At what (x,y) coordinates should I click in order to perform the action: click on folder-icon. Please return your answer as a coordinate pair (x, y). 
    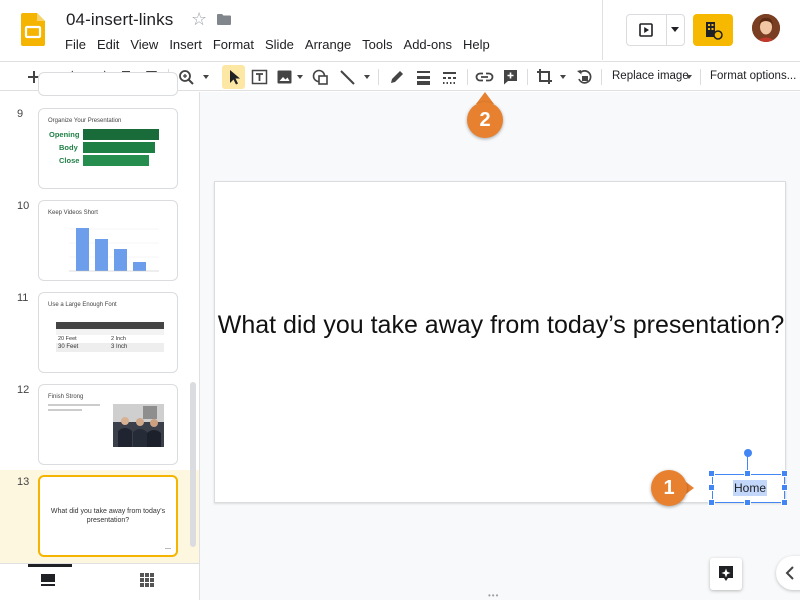
    Looking at the image, I should click on (224, 19).